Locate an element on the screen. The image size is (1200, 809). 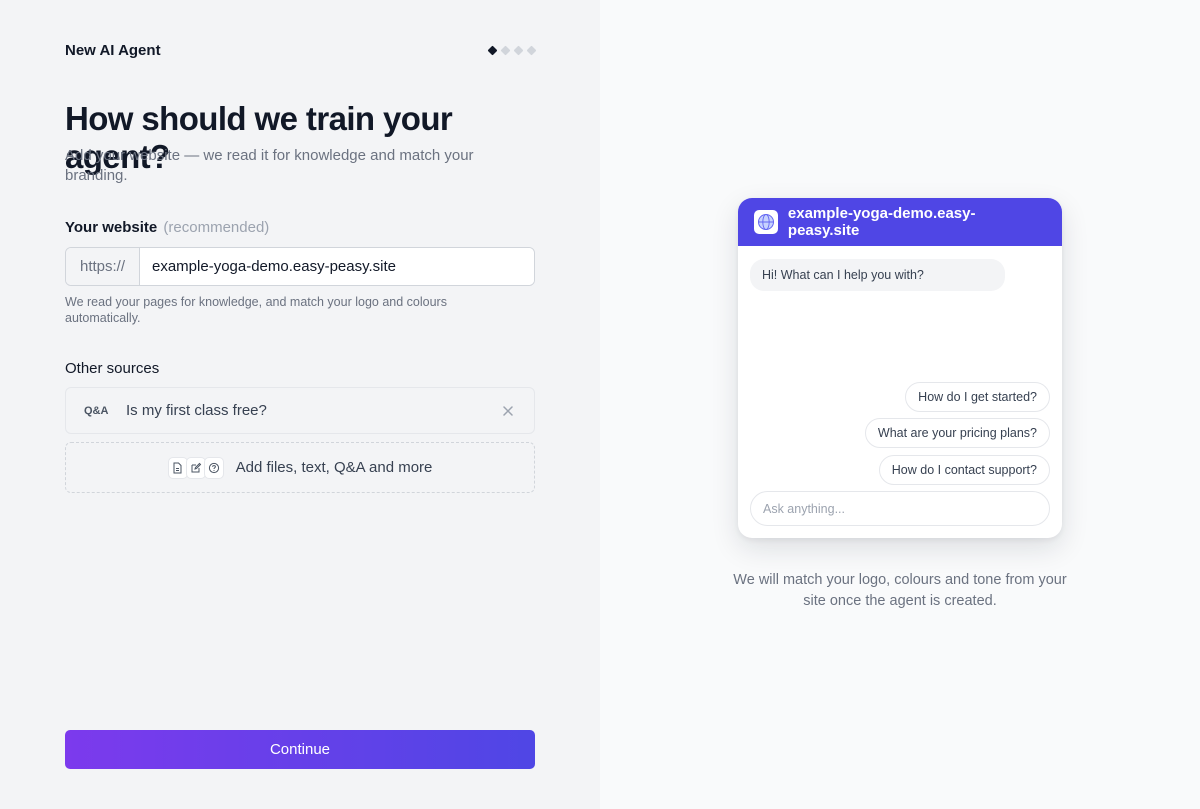
chat-widget-header: example-yoga-demo.easy-peasy.site is located at coordinates (900, 222).